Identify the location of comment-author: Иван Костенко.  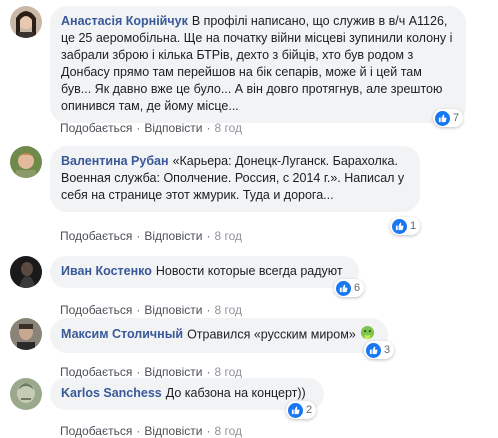
(106, 271).